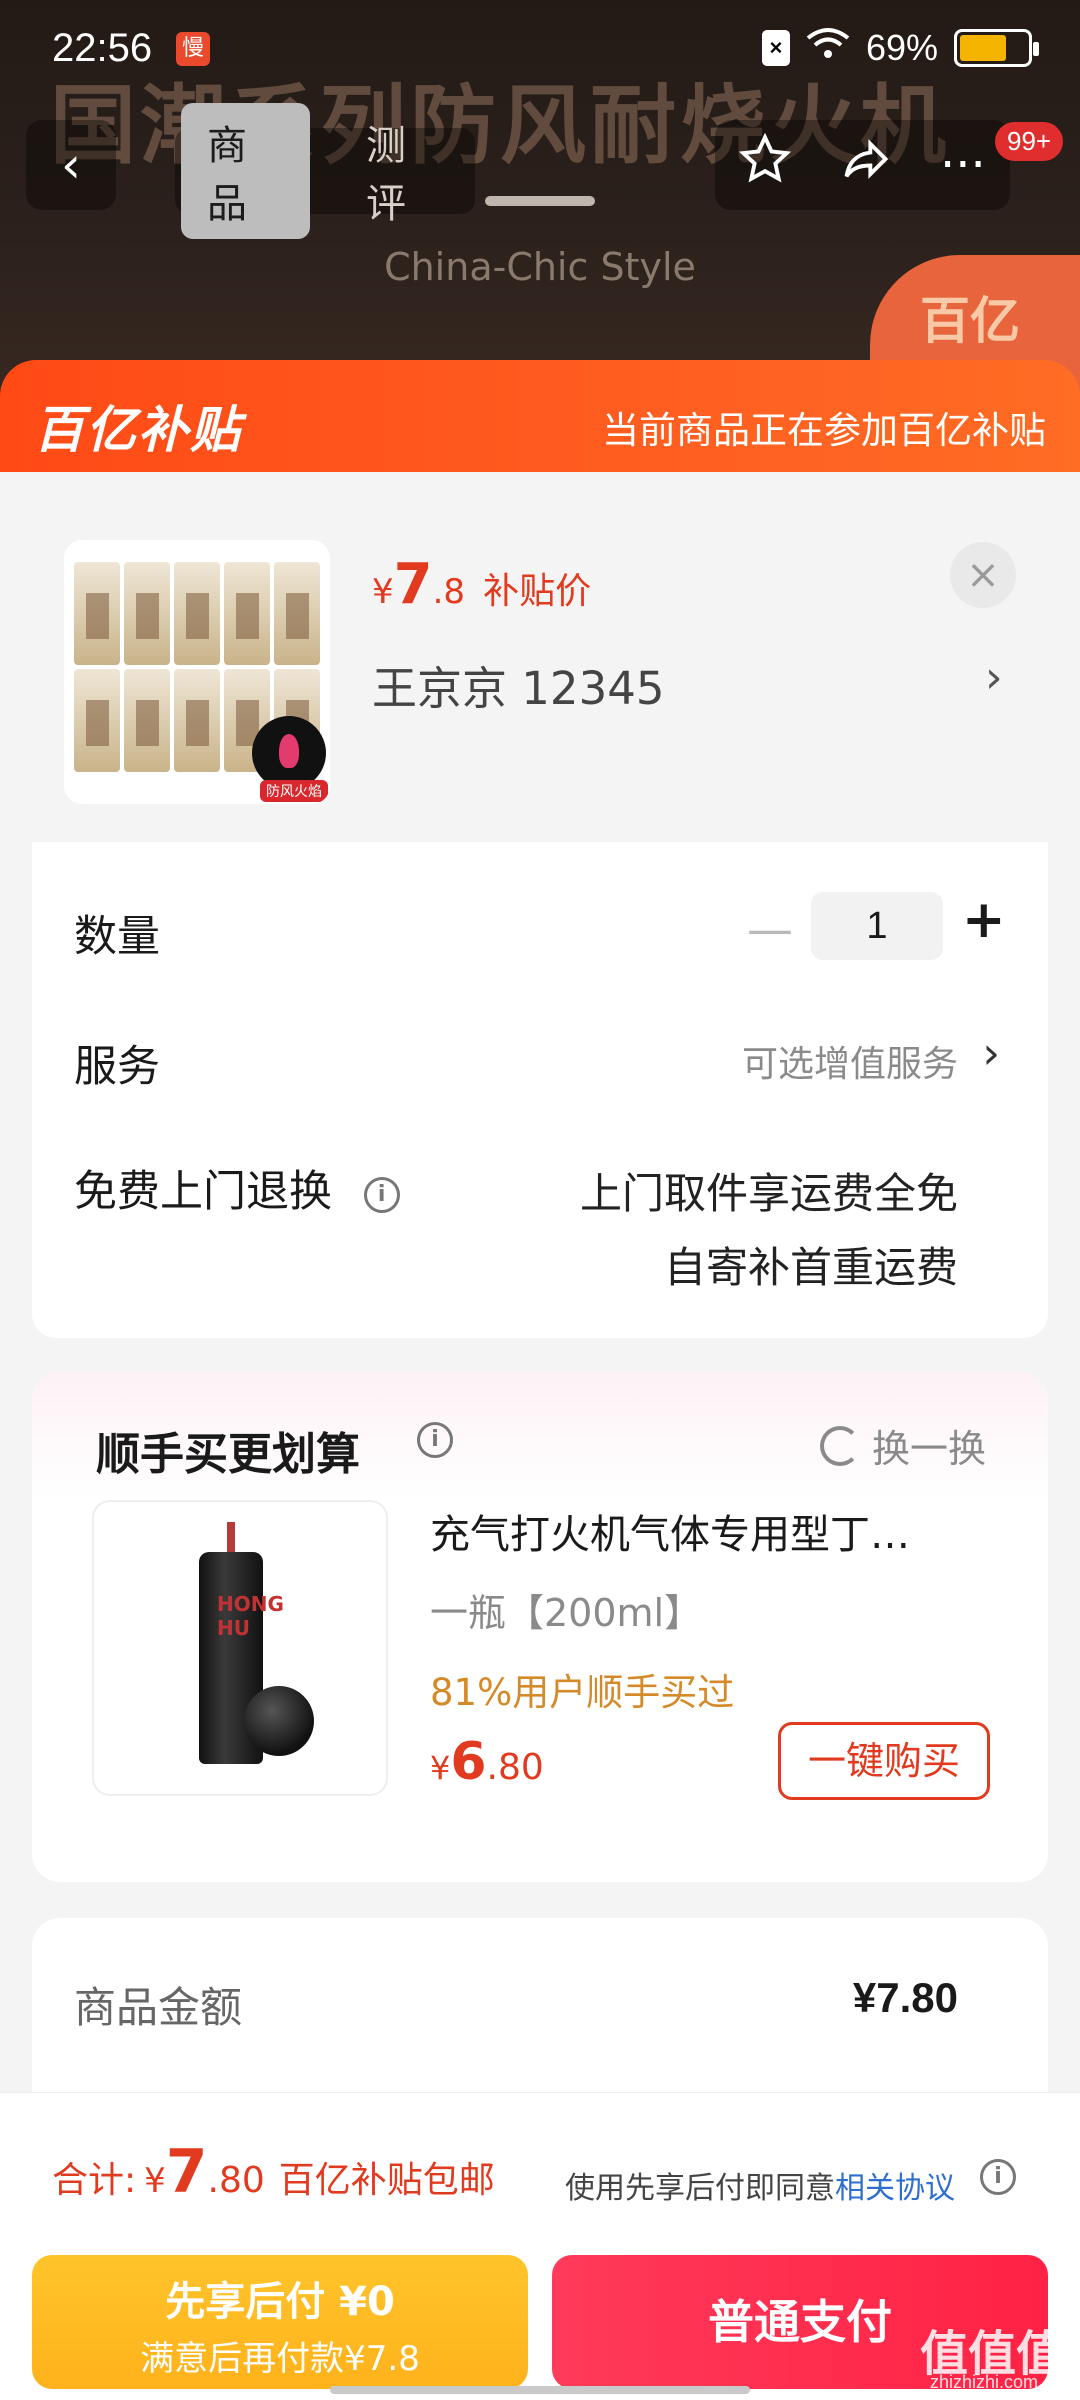 The image size is (1080, 2400). I want to click on can-cap-image, so click(279, 1721).